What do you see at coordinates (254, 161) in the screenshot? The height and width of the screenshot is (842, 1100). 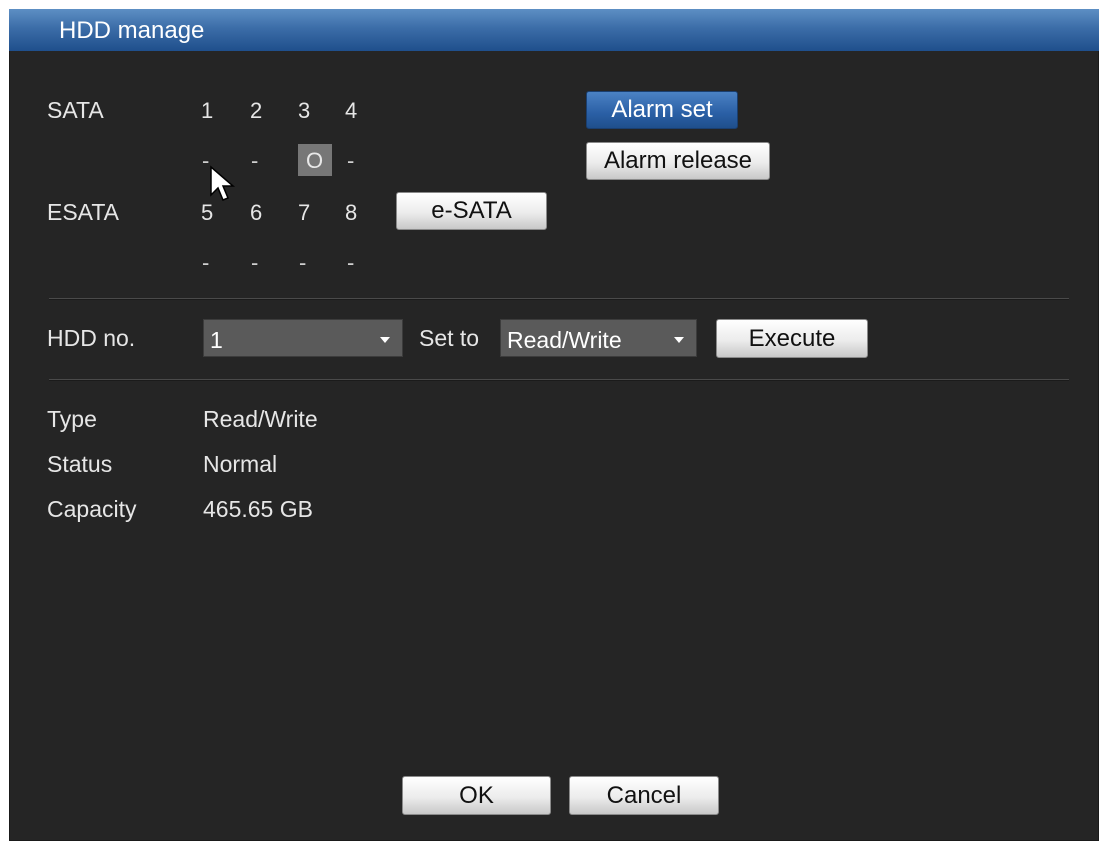 I see `sata-slot-status-2: -` at bounding box center [254, 161].